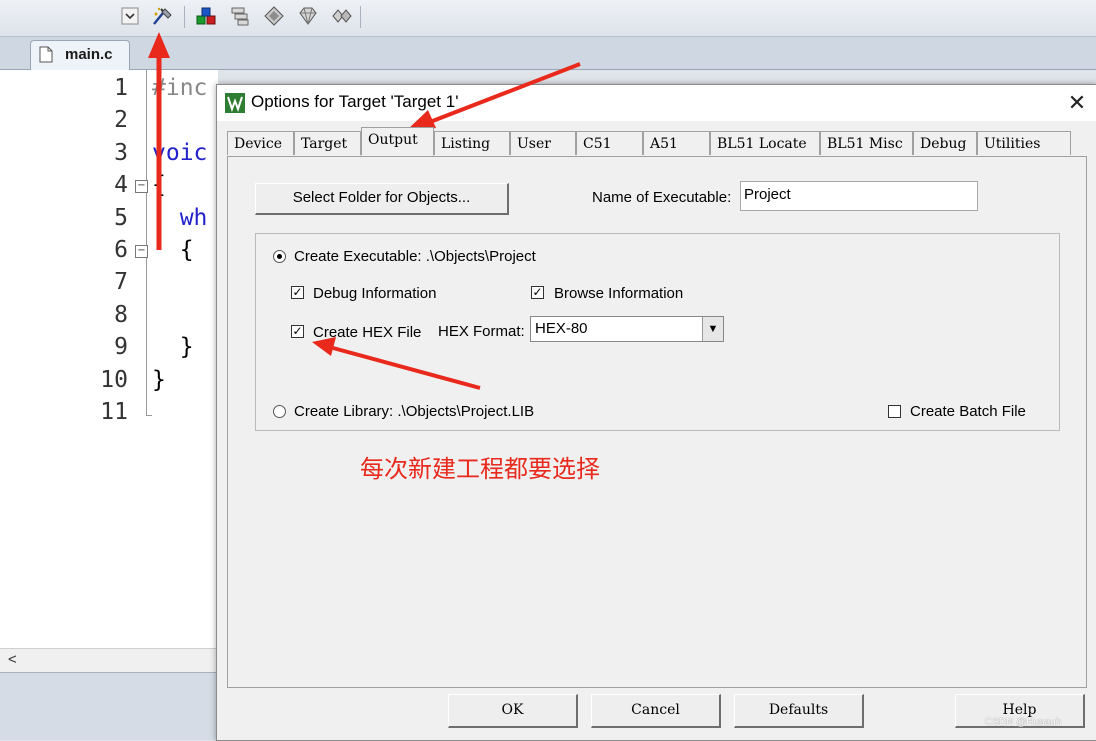 The width and height of the screenshot is (1096, 741). I want to click on name-of-executable-label: Name of Executable:, so click(662, 197).